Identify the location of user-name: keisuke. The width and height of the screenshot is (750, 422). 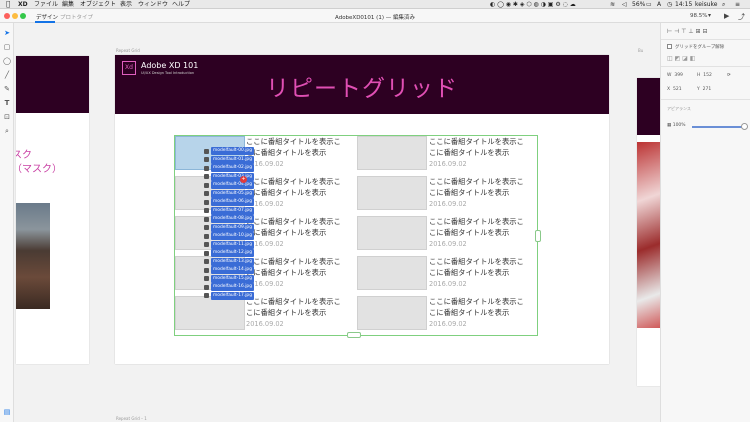
(706, 4).